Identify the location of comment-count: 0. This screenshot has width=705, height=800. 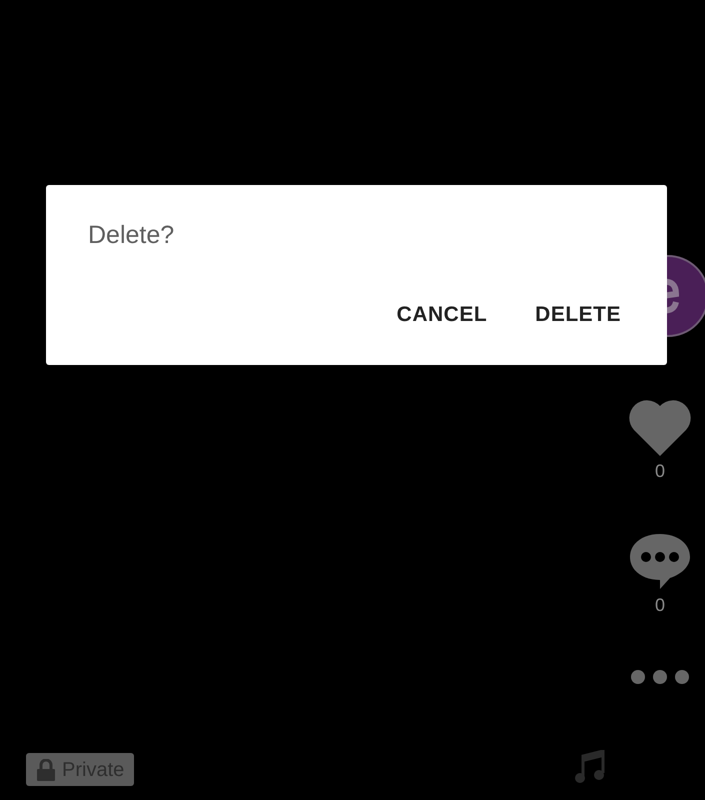
(659, 605).